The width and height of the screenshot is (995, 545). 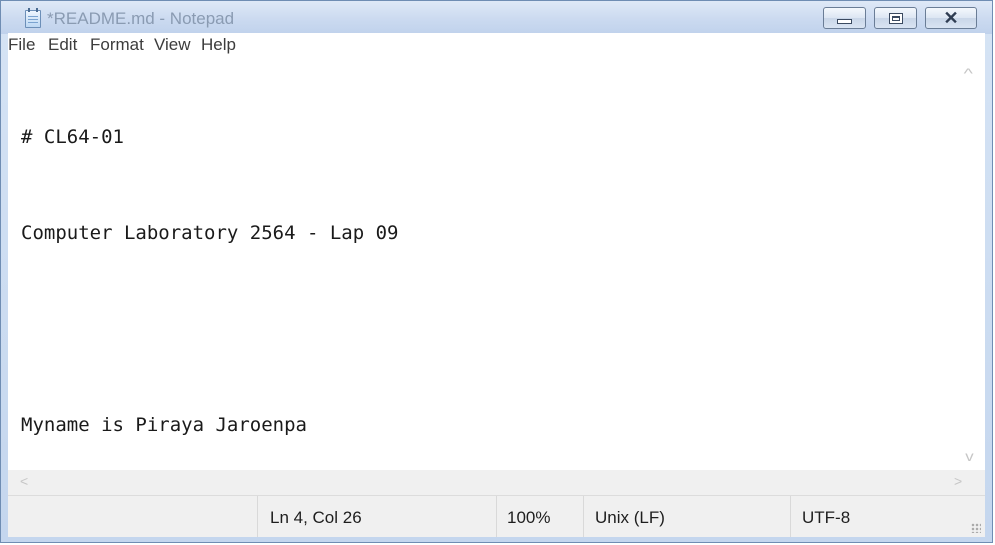 I want to click on maximize-icon, so click(x=896, y=18).